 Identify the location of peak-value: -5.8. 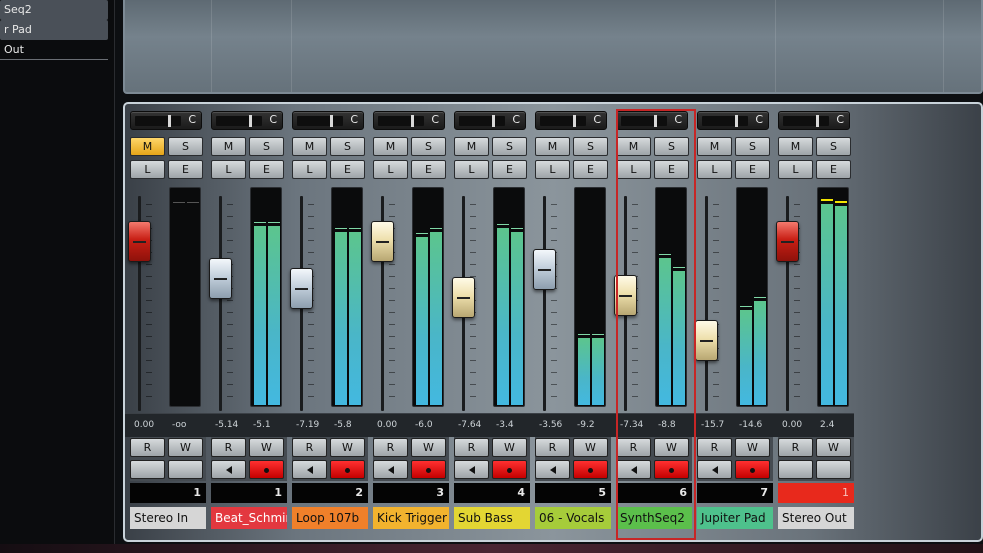
(343, 425).